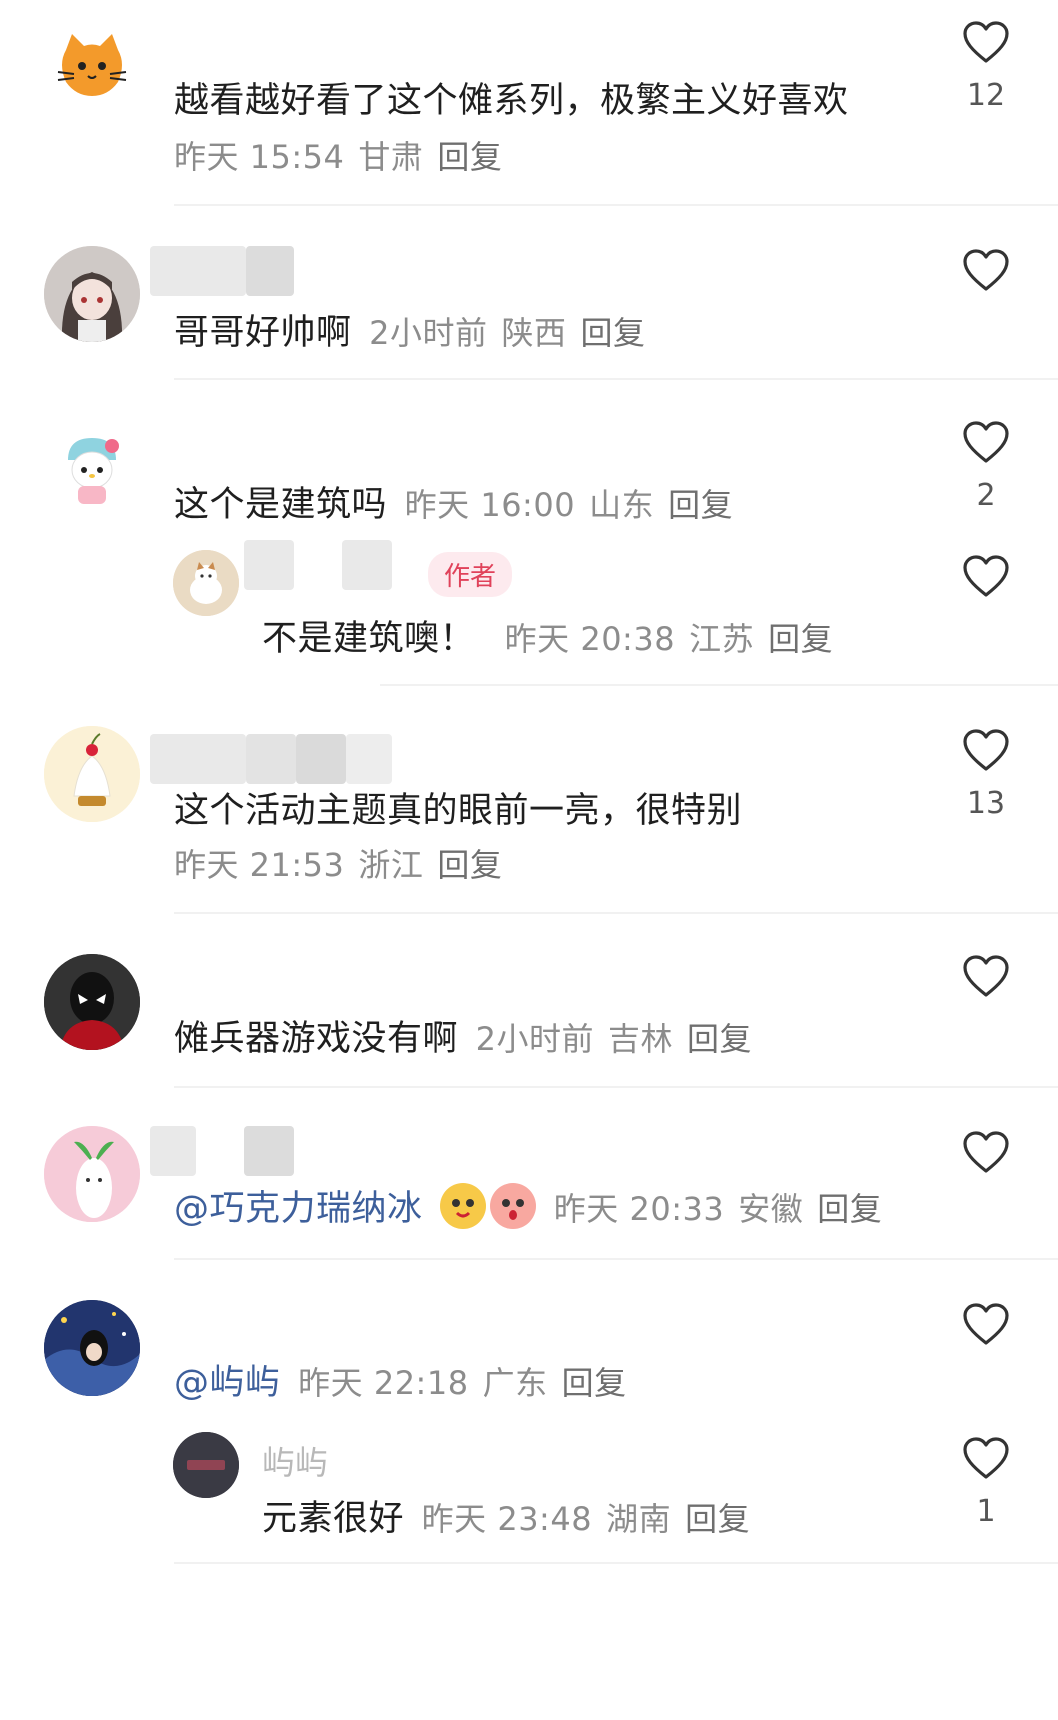  Describe the element at coordinates (316, 1039) in the screenshot. I see `comment-body: 傩兵器游戏没有啊` at that location.